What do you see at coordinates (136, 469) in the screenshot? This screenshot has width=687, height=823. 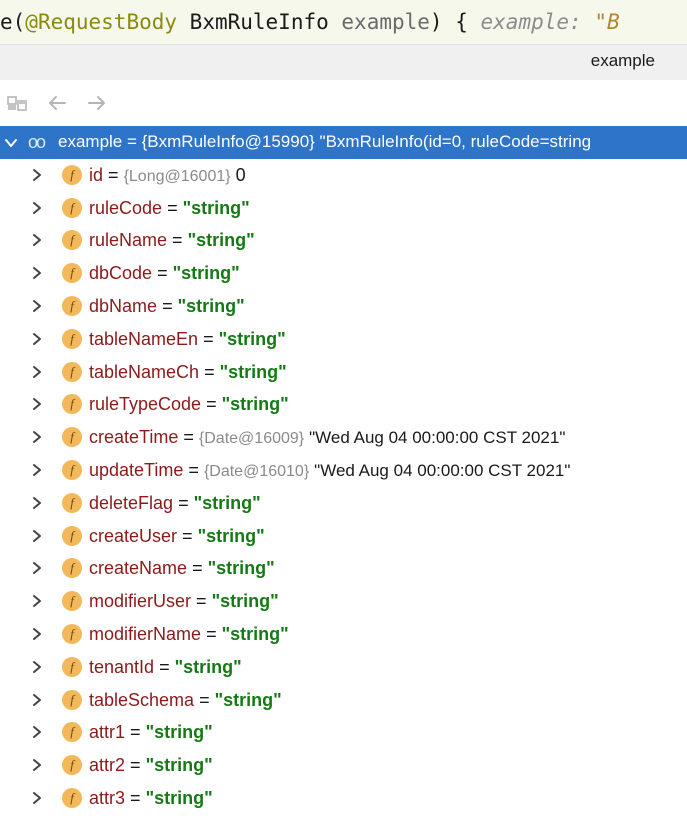 I see `field-name: updateTime` at bounding box center [136, 469].